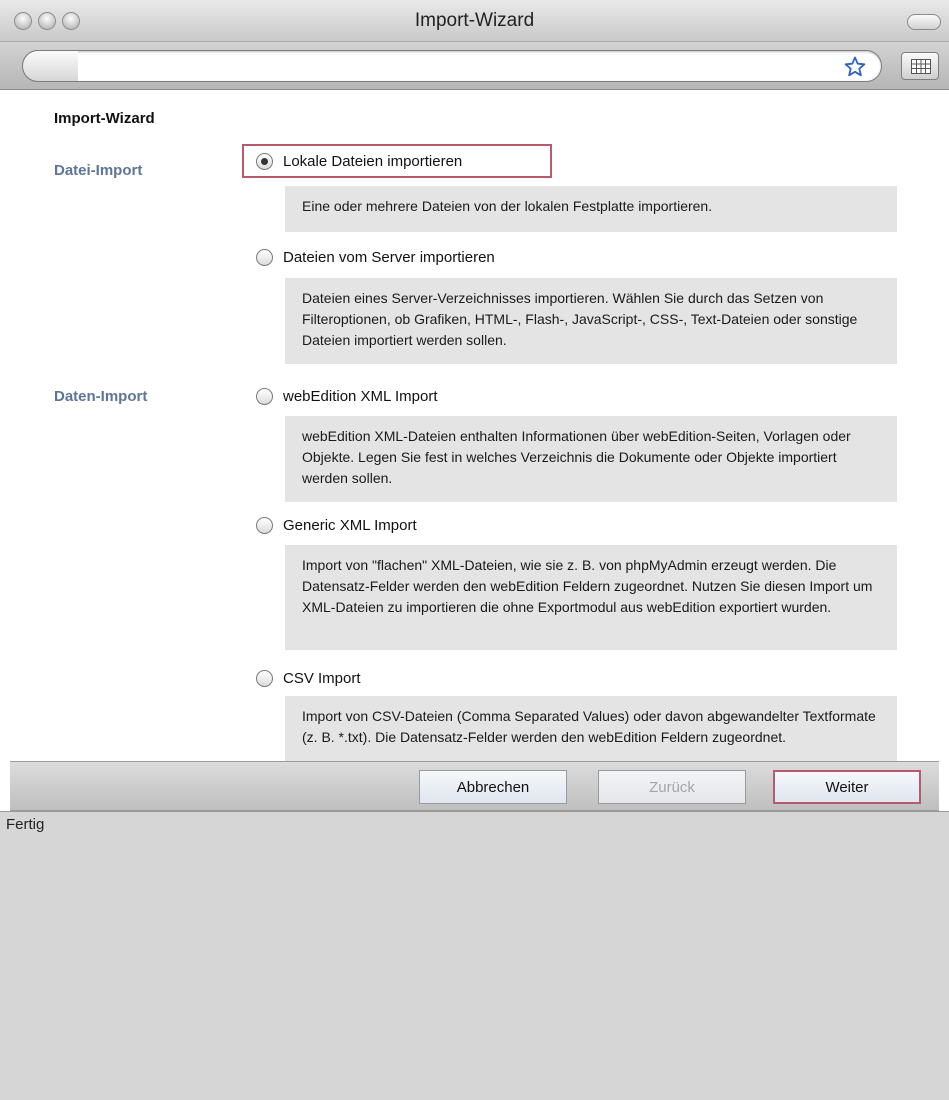 This screenshot has width=949, height=1100. Describe the element at coordinates (493, 787) in the screenshot. I see `cancel-button: Abbrechen` at that location.